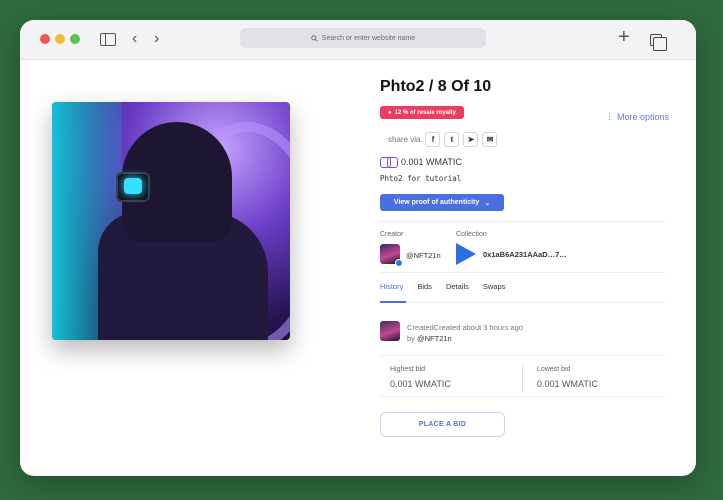 This screenshot has width=723, height=500. I want to click on history-avatar, so click(390, 331).